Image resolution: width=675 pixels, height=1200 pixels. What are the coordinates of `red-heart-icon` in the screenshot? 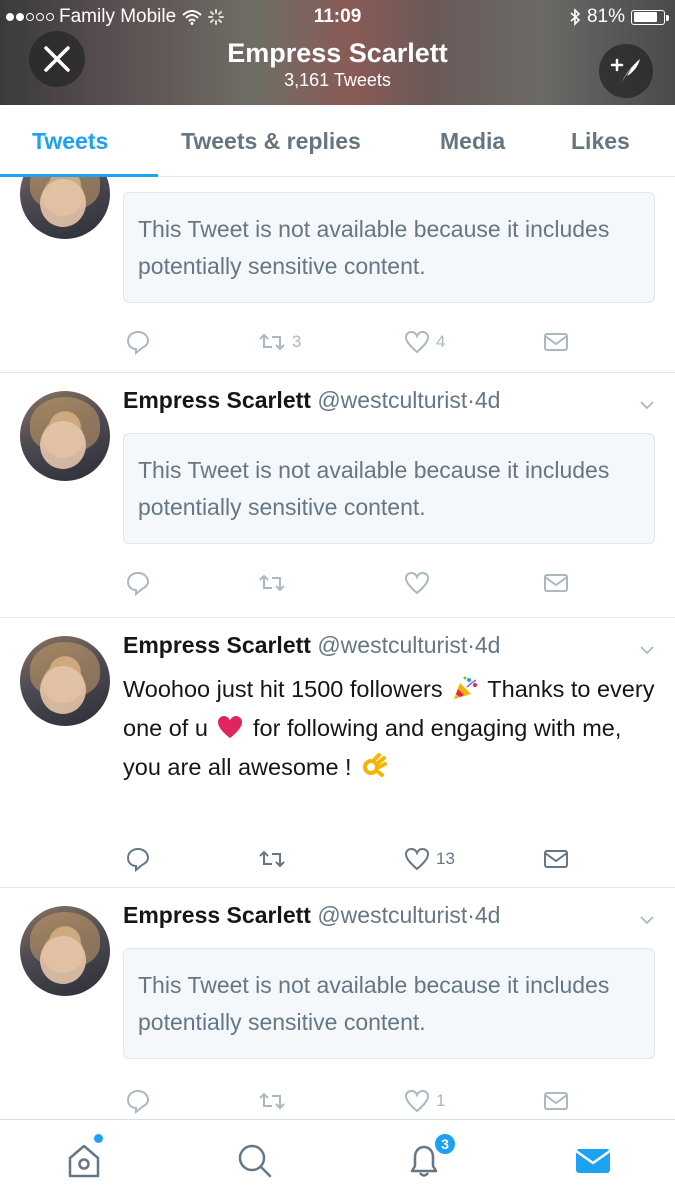 It's located at (230, 727).